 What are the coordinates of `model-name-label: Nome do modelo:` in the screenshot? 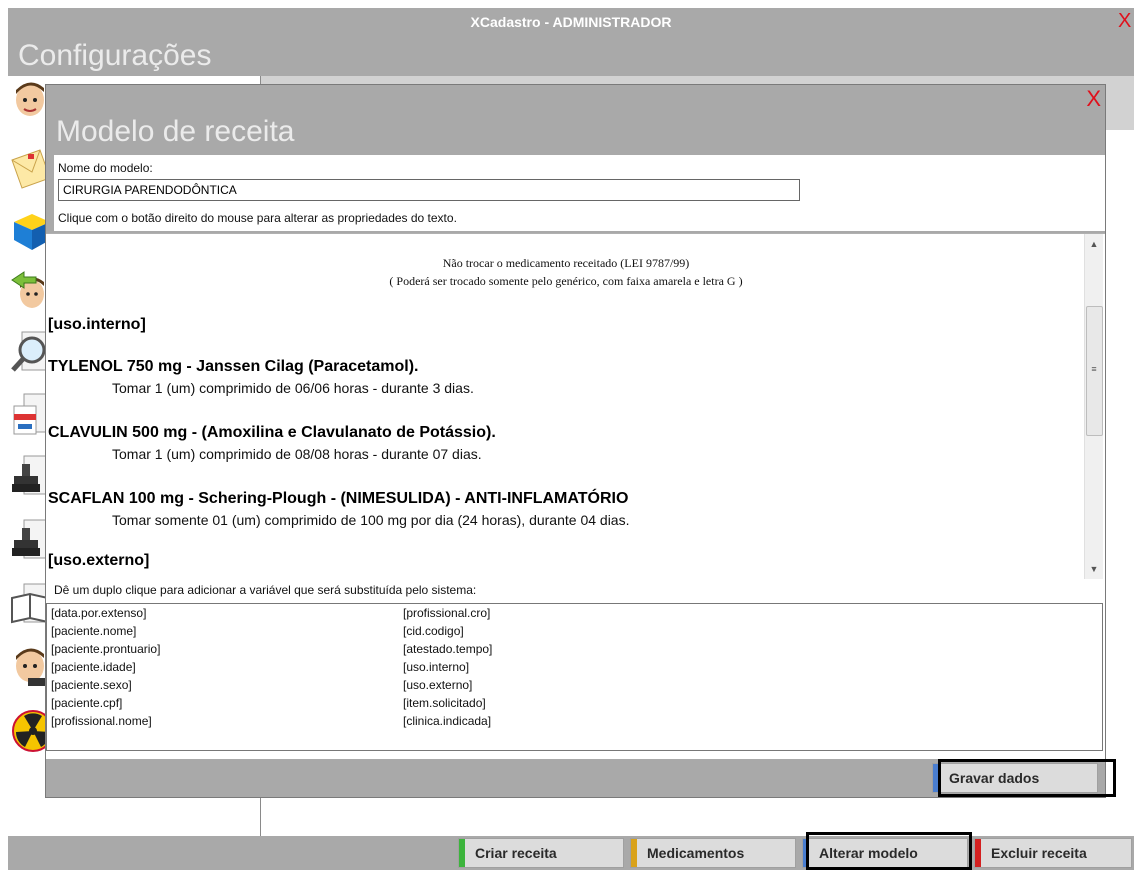 It's located at (105, 168).